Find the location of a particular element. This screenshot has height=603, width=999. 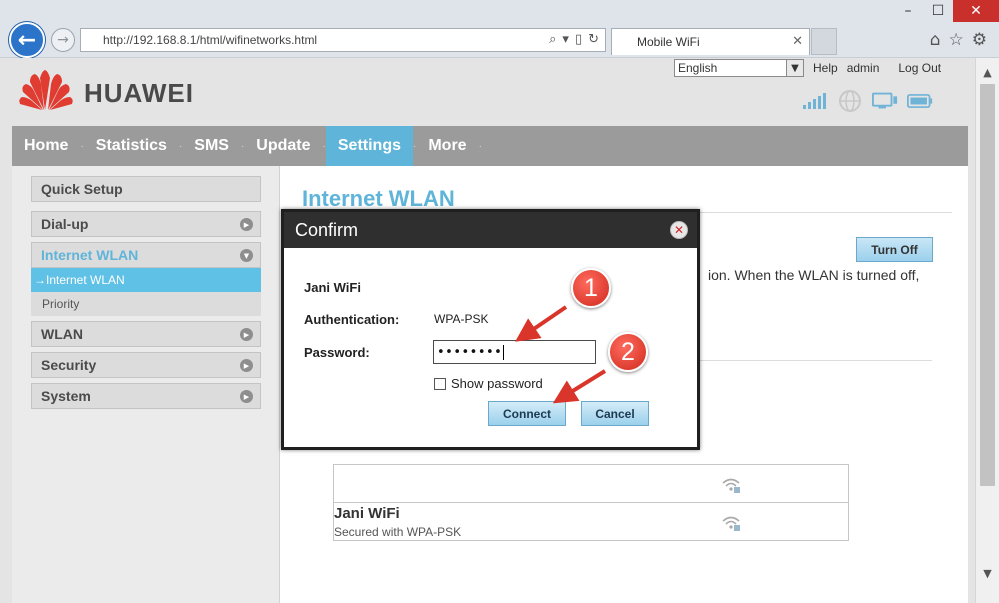

sidebar-item-system: System ▶ is located at coordinates (146, 396).